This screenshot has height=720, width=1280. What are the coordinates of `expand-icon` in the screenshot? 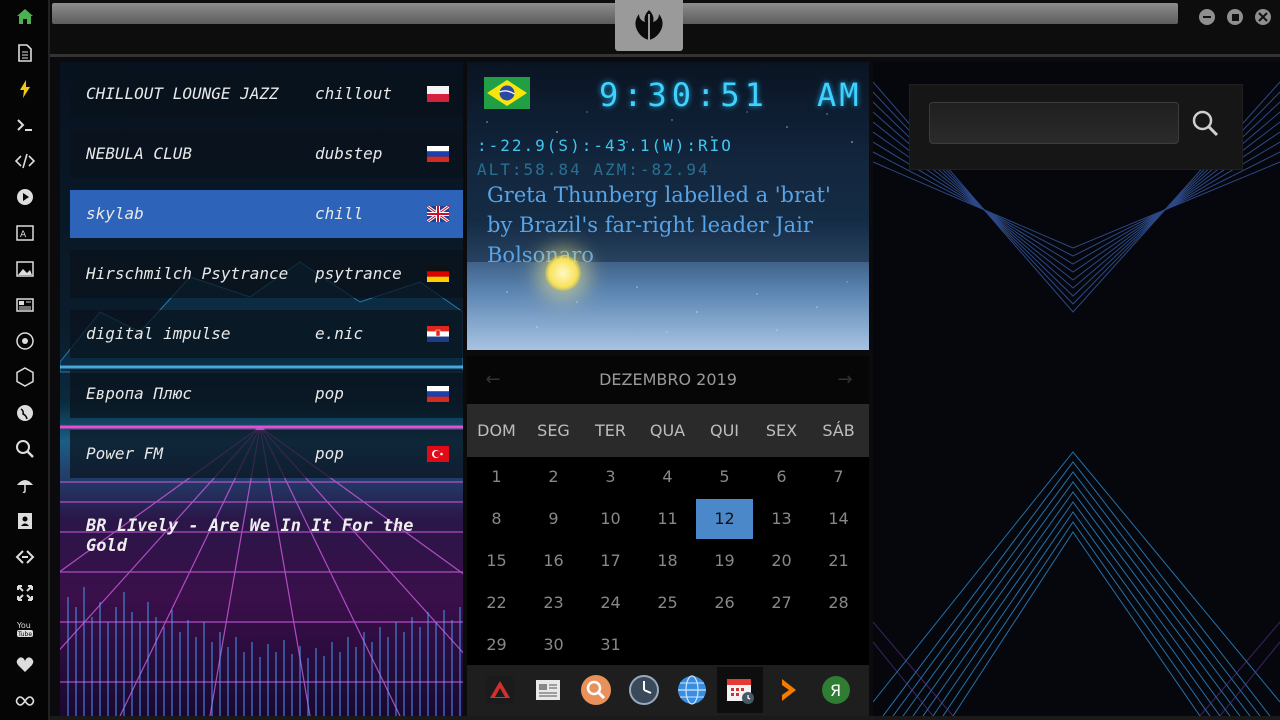 It's located at (25, 593).